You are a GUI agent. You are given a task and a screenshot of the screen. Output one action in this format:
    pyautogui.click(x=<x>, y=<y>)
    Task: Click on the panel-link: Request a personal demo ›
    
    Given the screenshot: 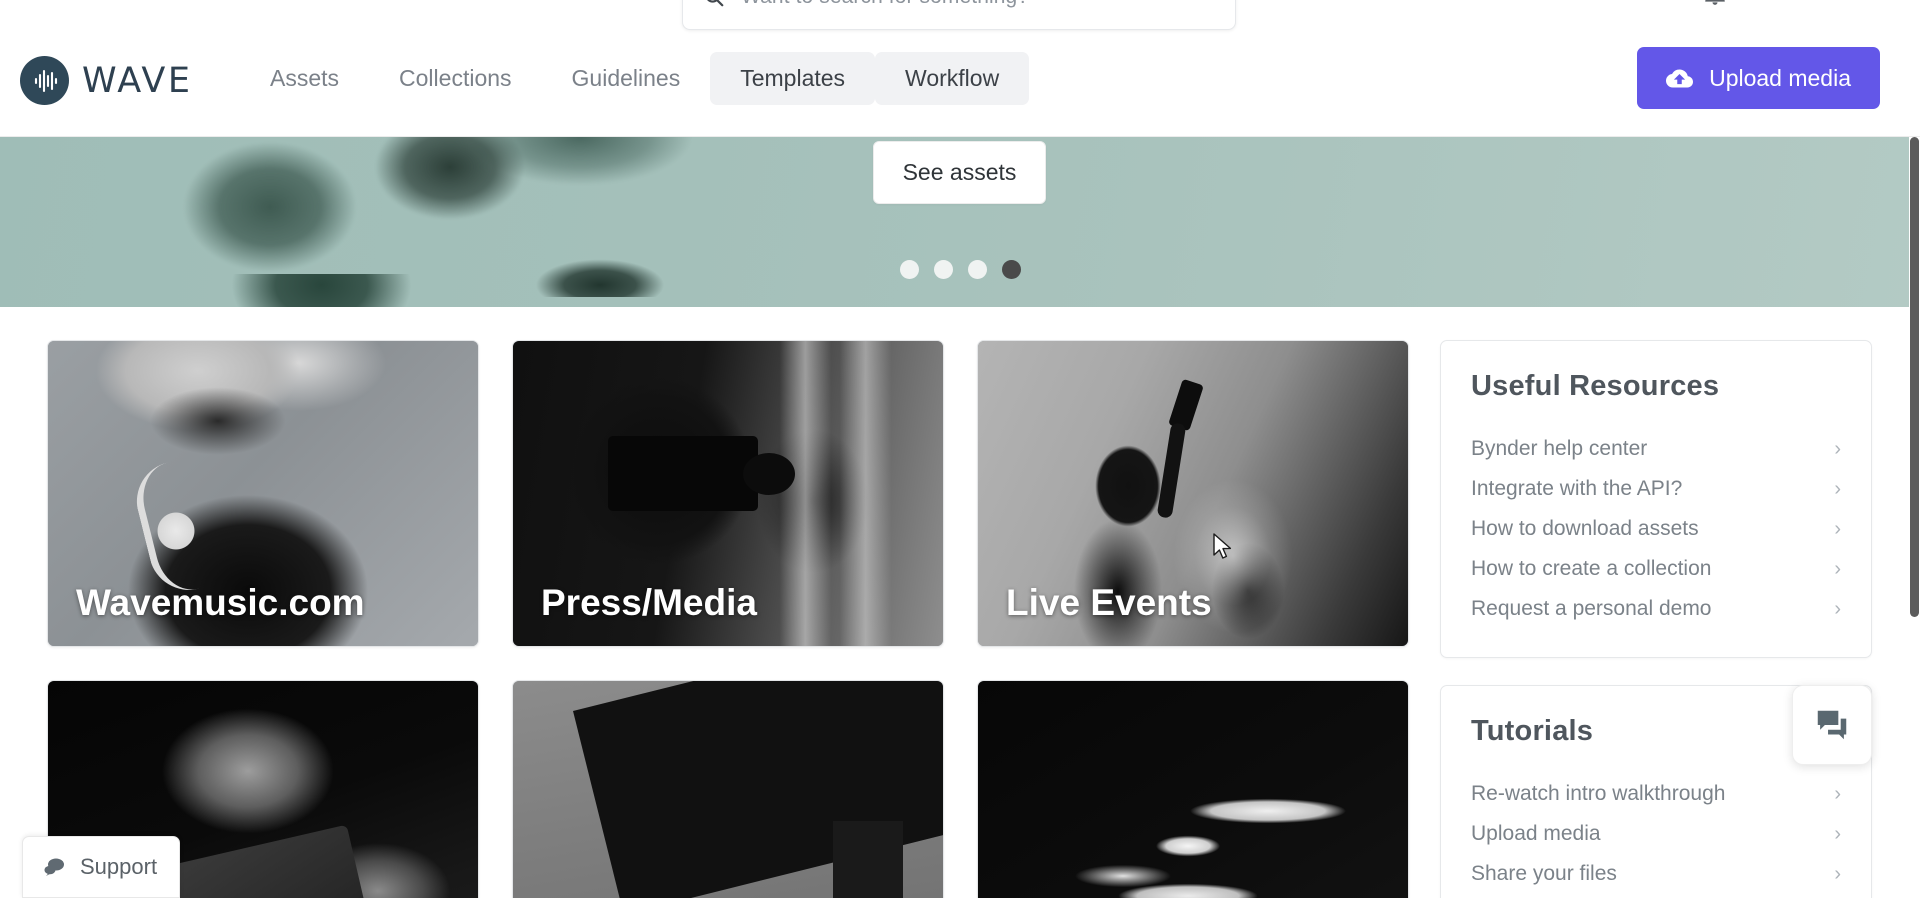 What is the action you would take?
    pyautogui.click(x=1656, y=609)
    